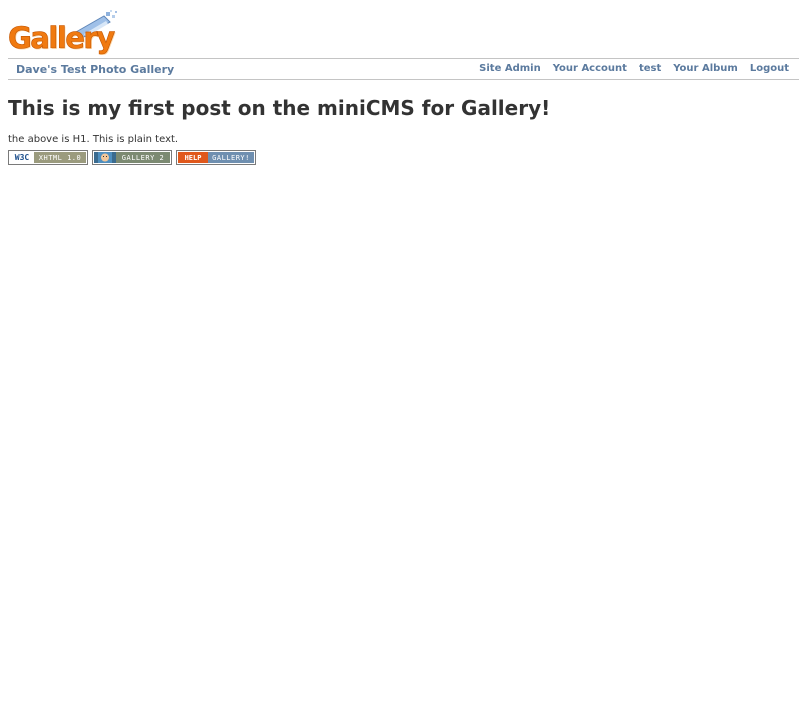  What do you see at coordinates (93, 139) in the screenshot?
I see `body-text: the above is H1. This is plain text.` at bounding box center [93, 139].